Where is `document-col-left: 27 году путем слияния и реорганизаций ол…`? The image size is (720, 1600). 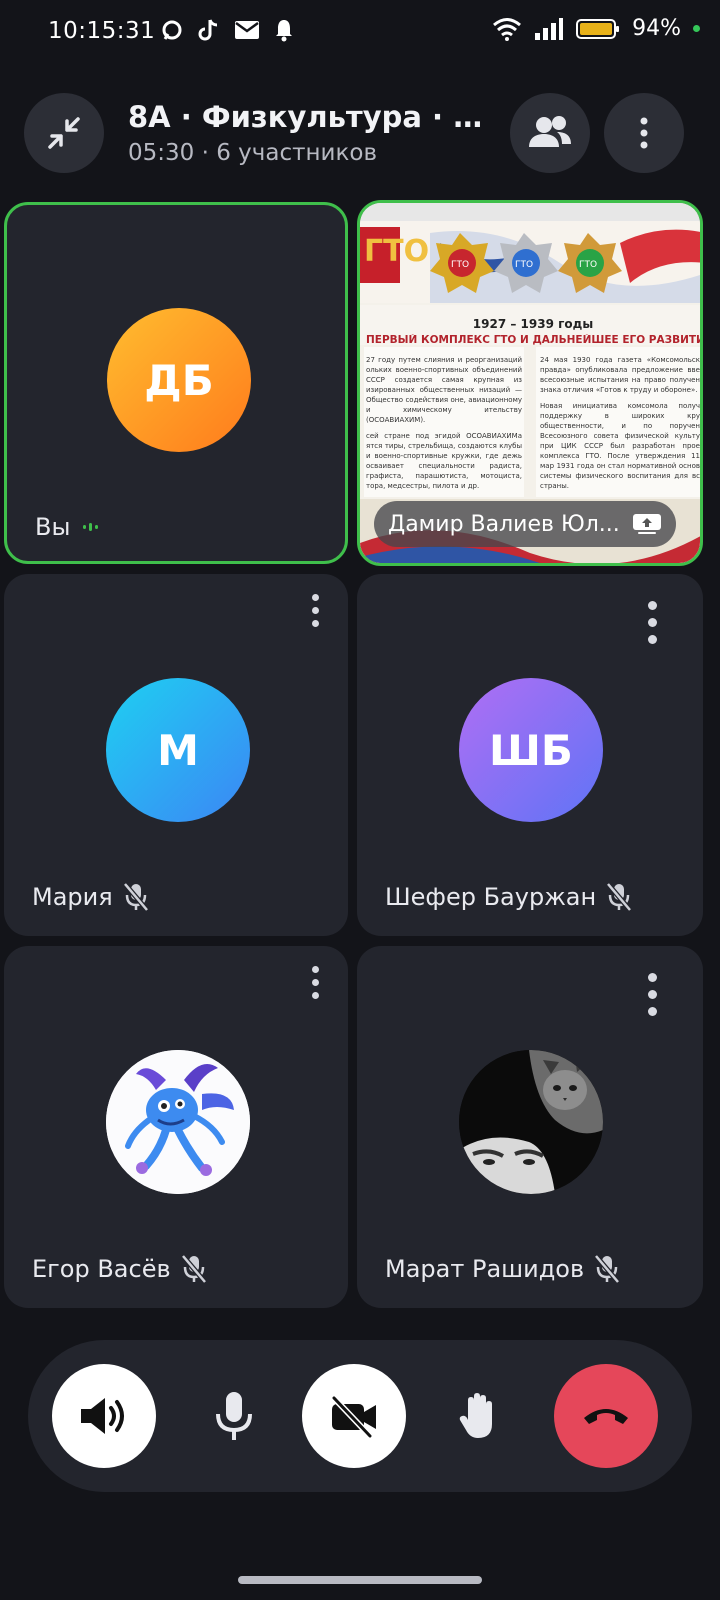
document-col-left: 27 году путем слияния и реорганизаций ол… is located at coordinates (444, 423).